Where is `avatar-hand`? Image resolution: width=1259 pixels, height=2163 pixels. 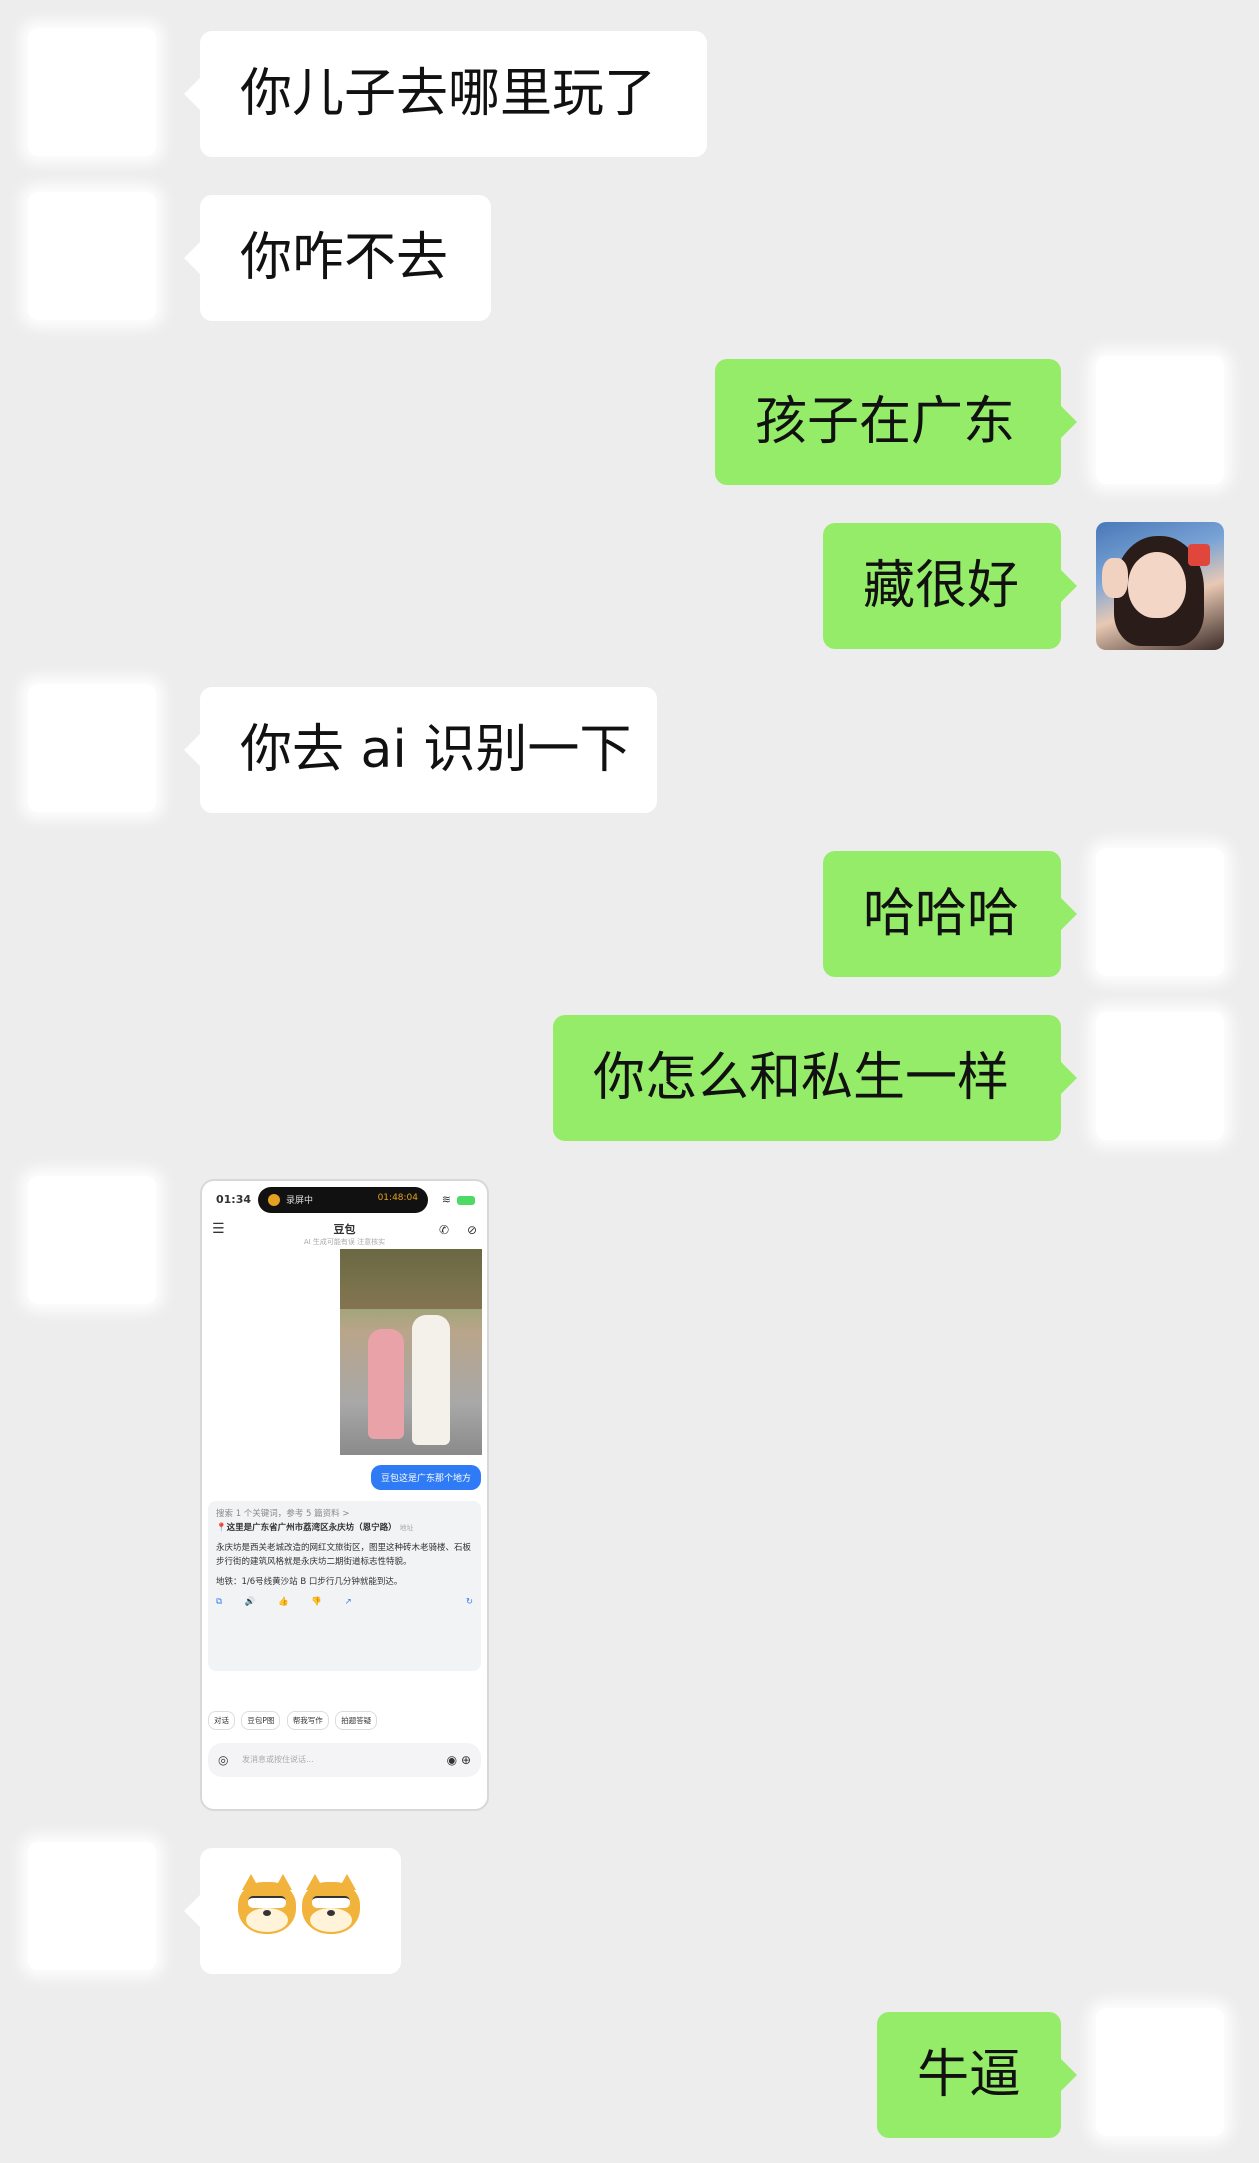
avatar-hand is located at coordinates (1115, 578).